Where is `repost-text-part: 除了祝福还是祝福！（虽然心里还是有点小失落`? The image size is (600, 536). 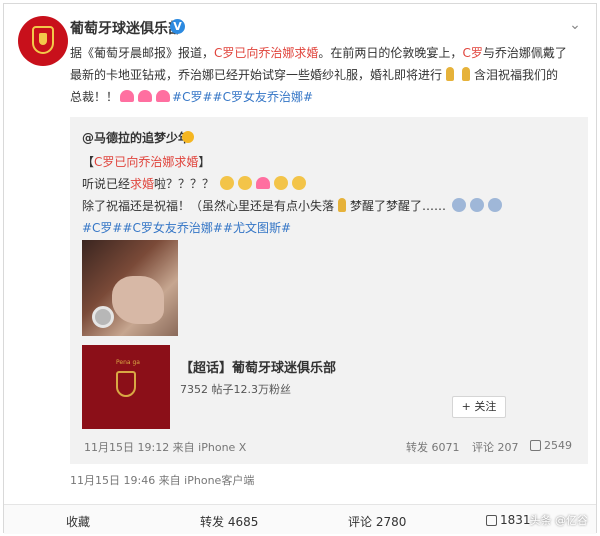
repost-text-part: 除了祝福还是祝福！（虽然心里还是有点小失落 is located at coordinates (208, 206).